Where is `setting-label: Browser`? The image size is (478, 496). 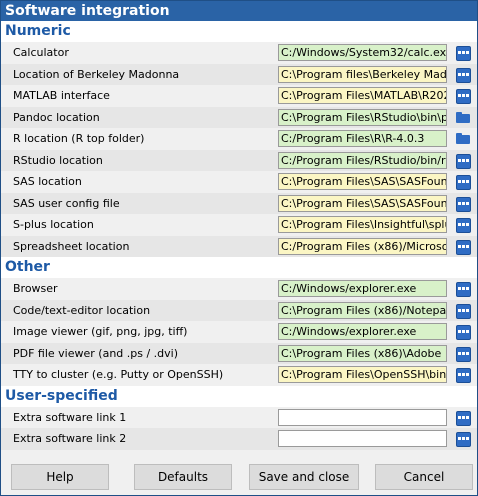
setting-label: Browser is located at coordinates (35, 288).